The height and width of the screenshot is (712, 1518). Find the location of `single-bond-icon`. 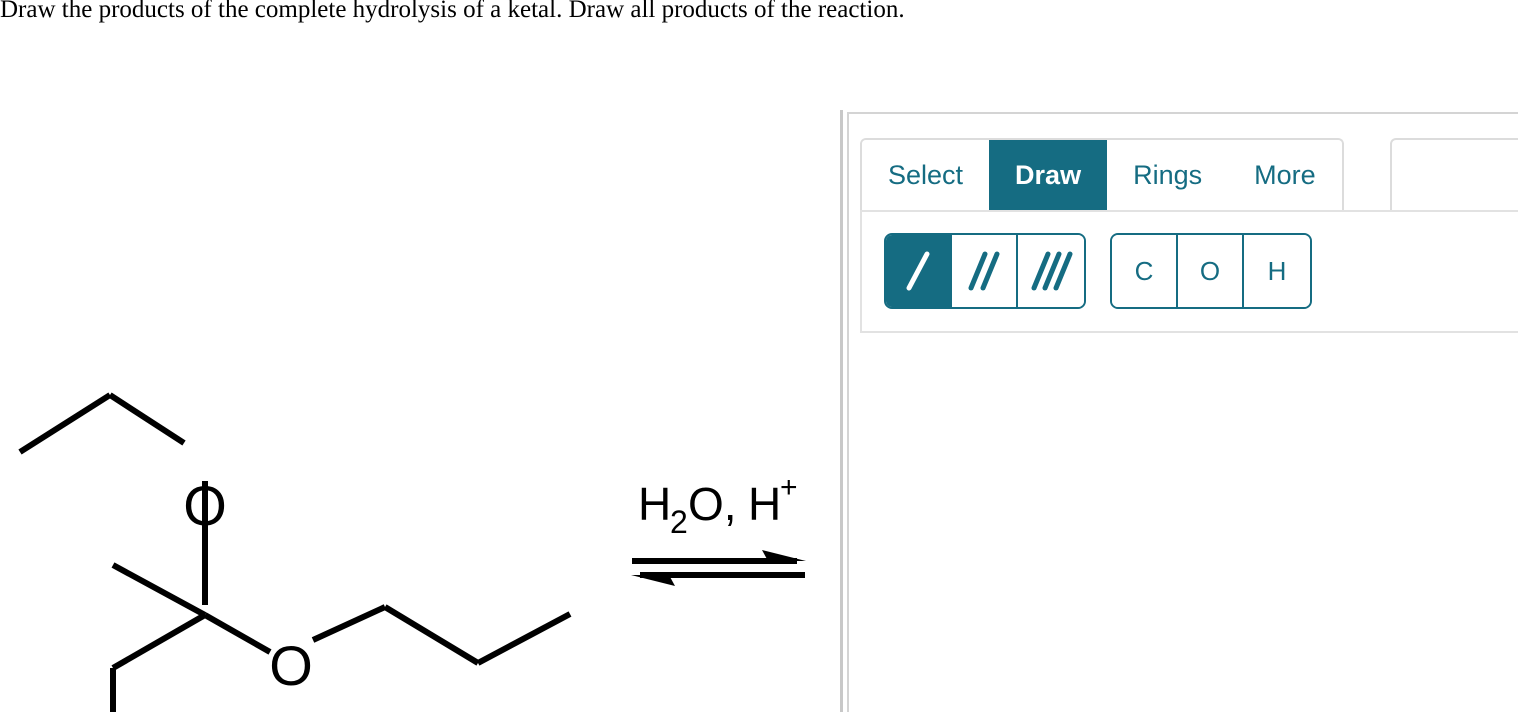

single-bond-icon is located at coordinates (918, 271).